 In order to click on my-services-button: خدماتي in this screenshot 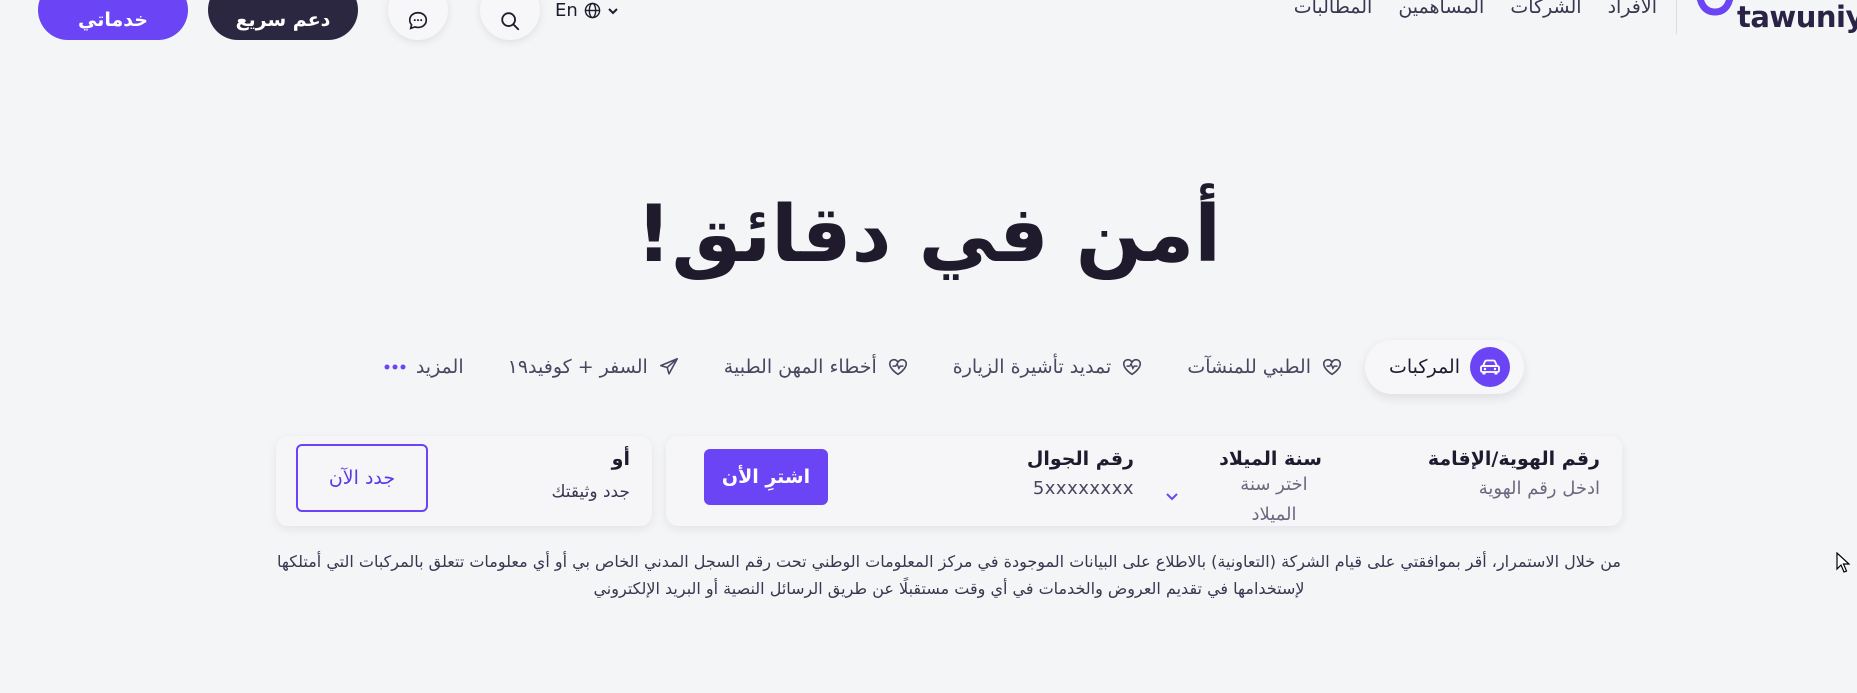, I will do `click(113, 20)`.